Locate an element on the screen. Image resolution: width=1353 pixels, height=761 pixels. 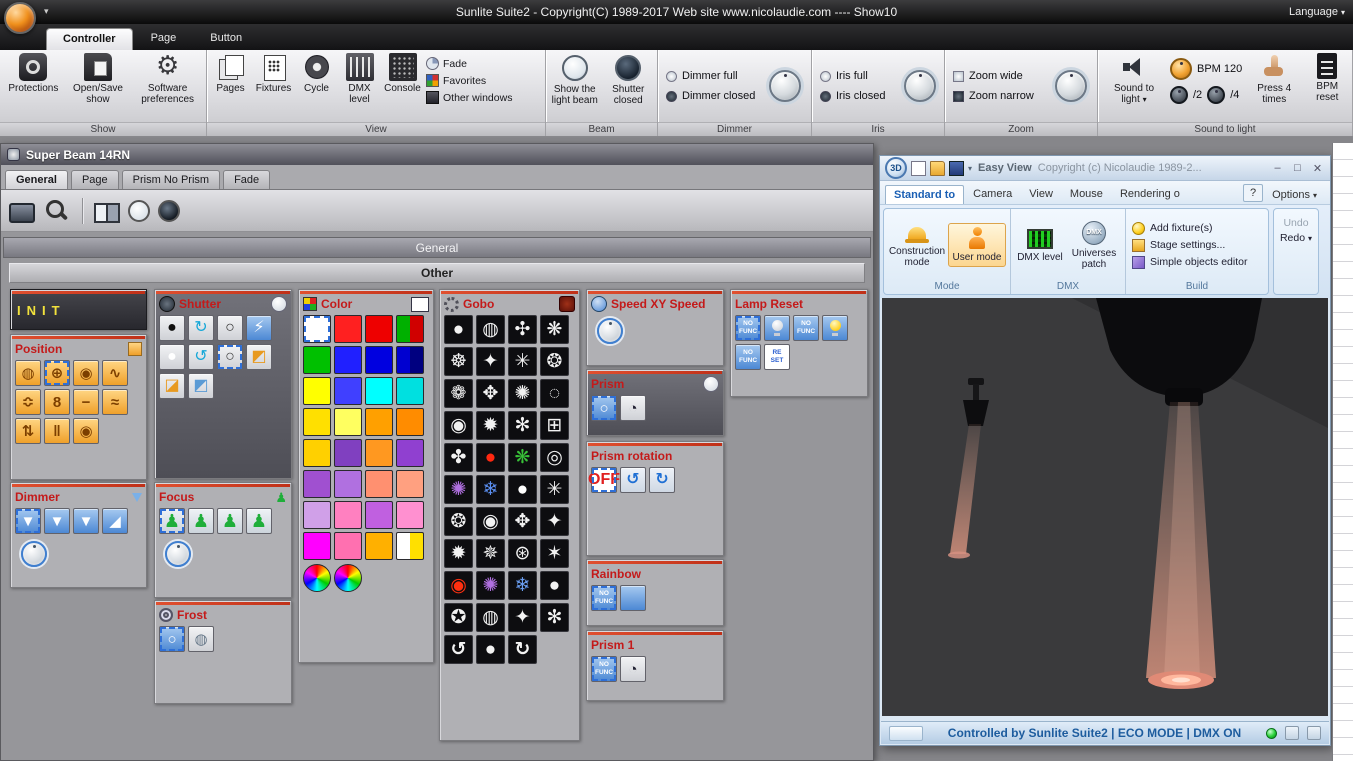
position-preset-tile: ◉ is located at coordinates (86, 431).